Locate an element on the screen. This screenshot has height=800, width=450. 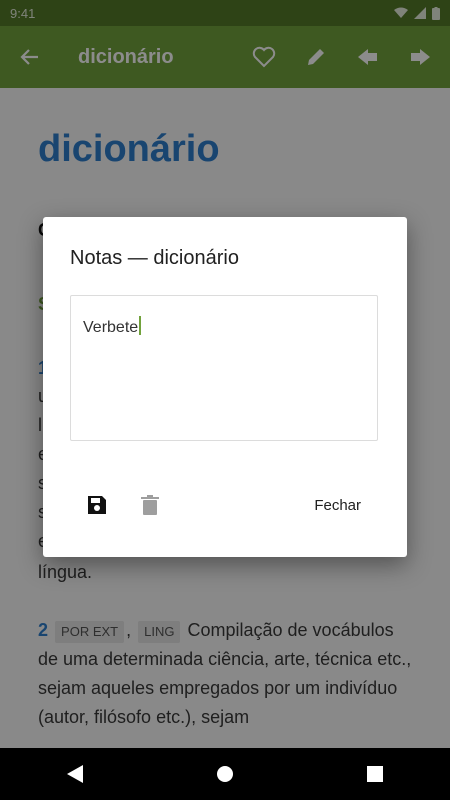
triangle-back-icon is located at coordinates (75, 774).